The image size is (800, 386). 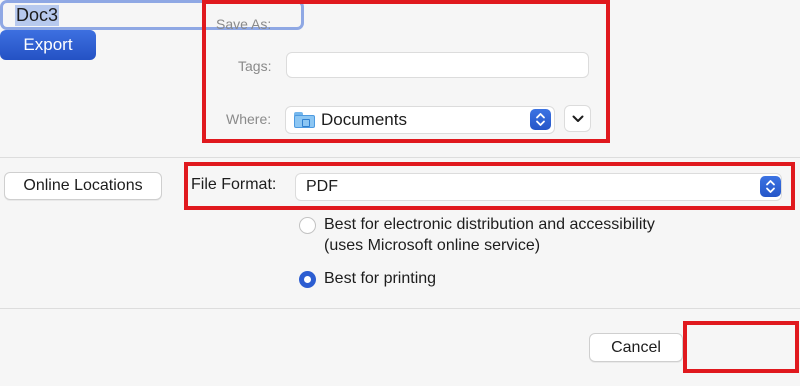 I want to click on cancel-button: Cancel, so click(x=636, y=347).